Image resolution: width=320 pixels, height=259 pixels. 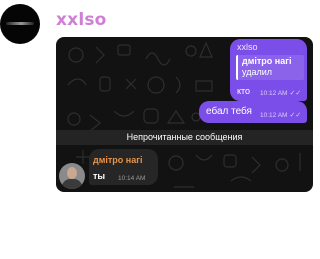 What do you see at coordinates (244, 91) in the screenshot?
I see `message-text: кто` at bounding box center [244, 91].